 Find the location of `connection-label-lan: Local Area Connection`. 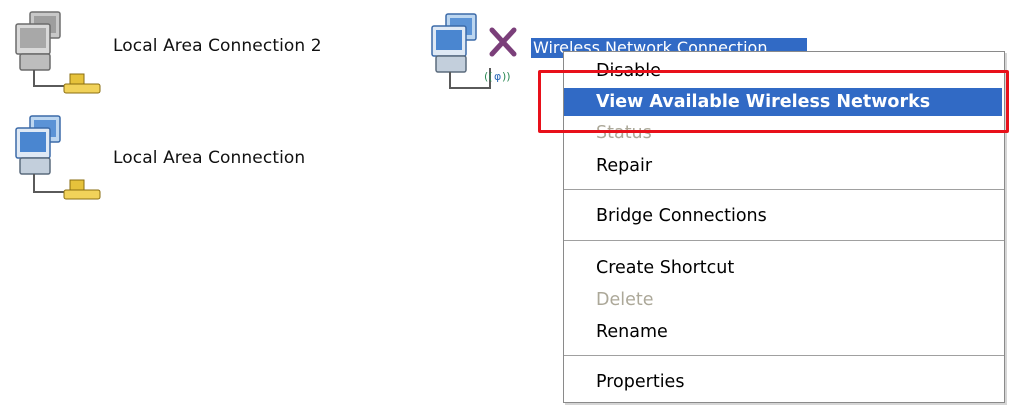

connection-label-lan: Local Area Connection is located at coordinates (209, 158).